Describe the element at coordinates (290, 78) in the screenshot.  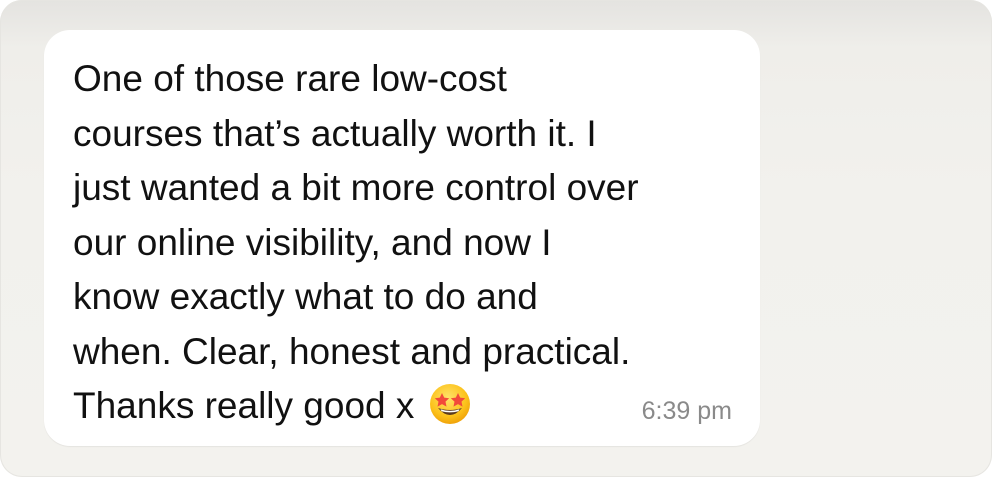
I see `message-line: One of those rare low-cost` at that location.